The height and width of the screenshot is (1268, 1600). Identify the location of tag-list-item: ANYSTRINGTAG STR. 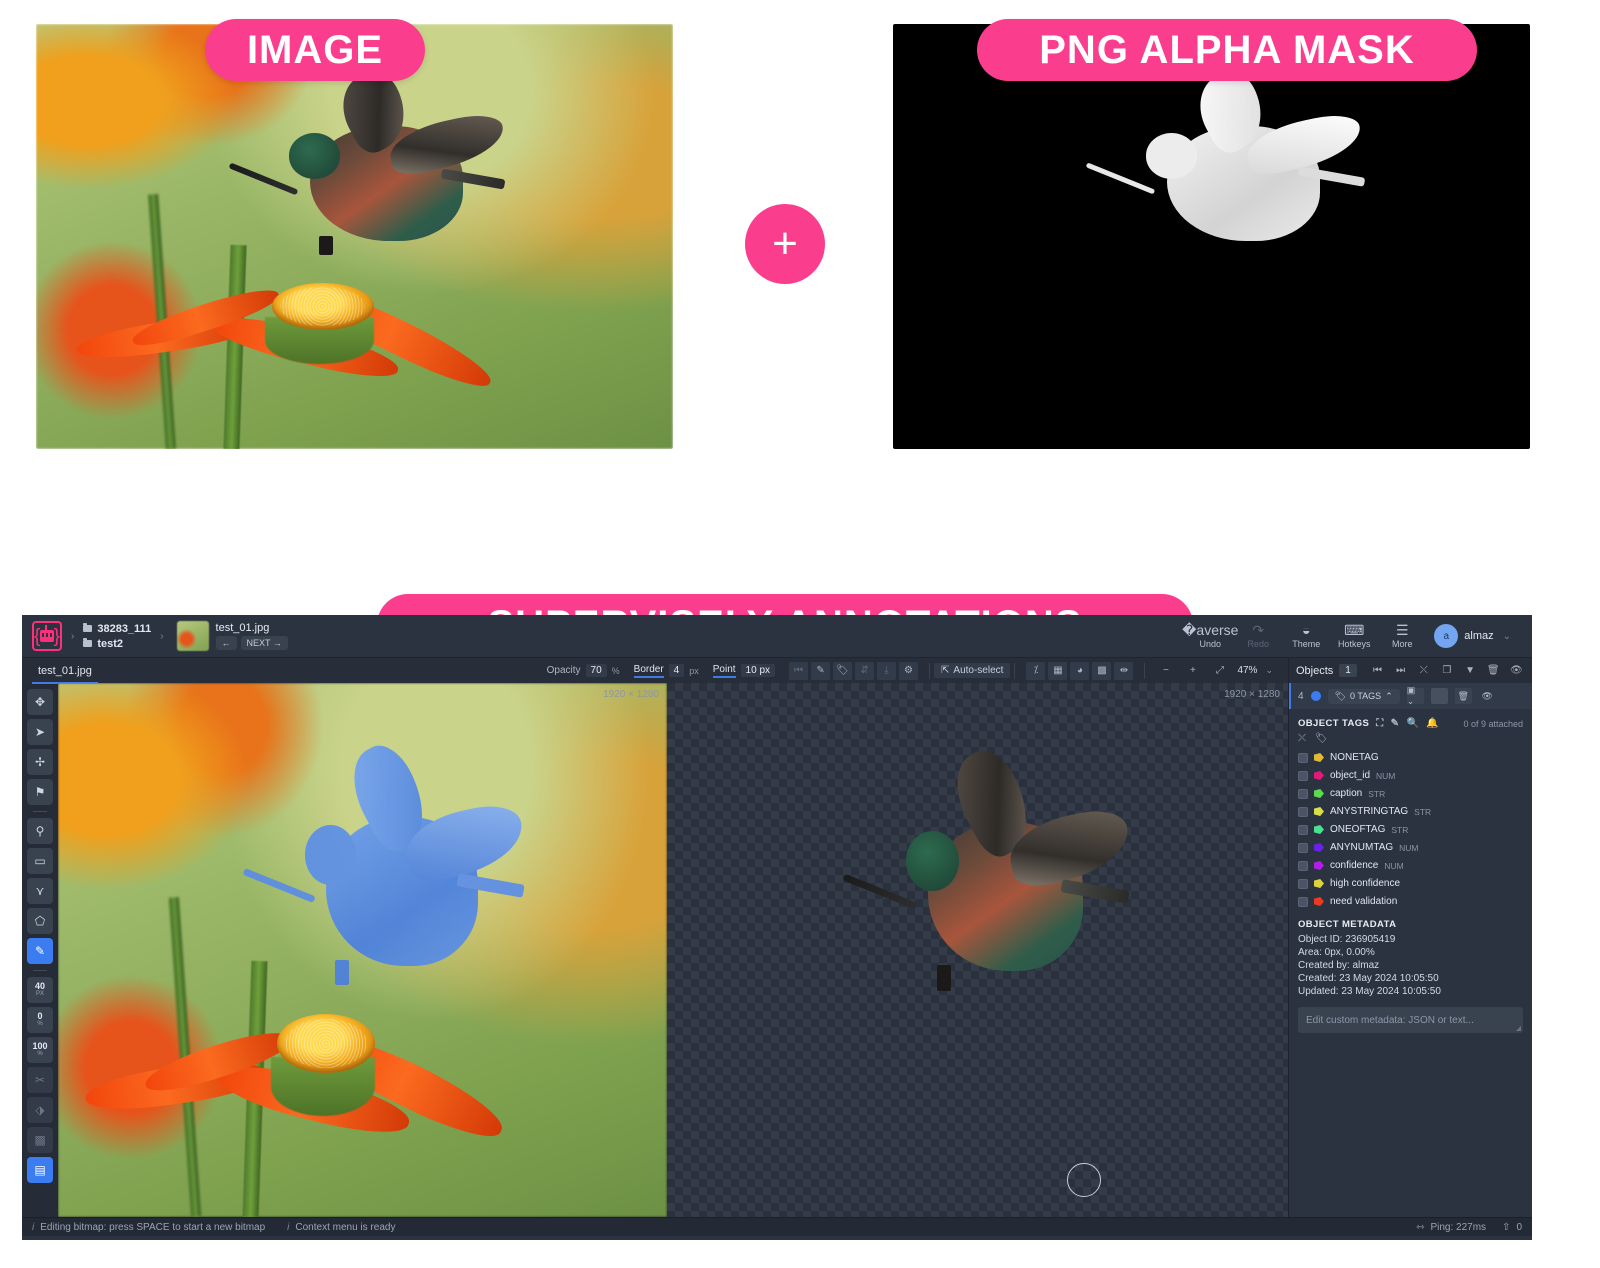
(1410, 811).